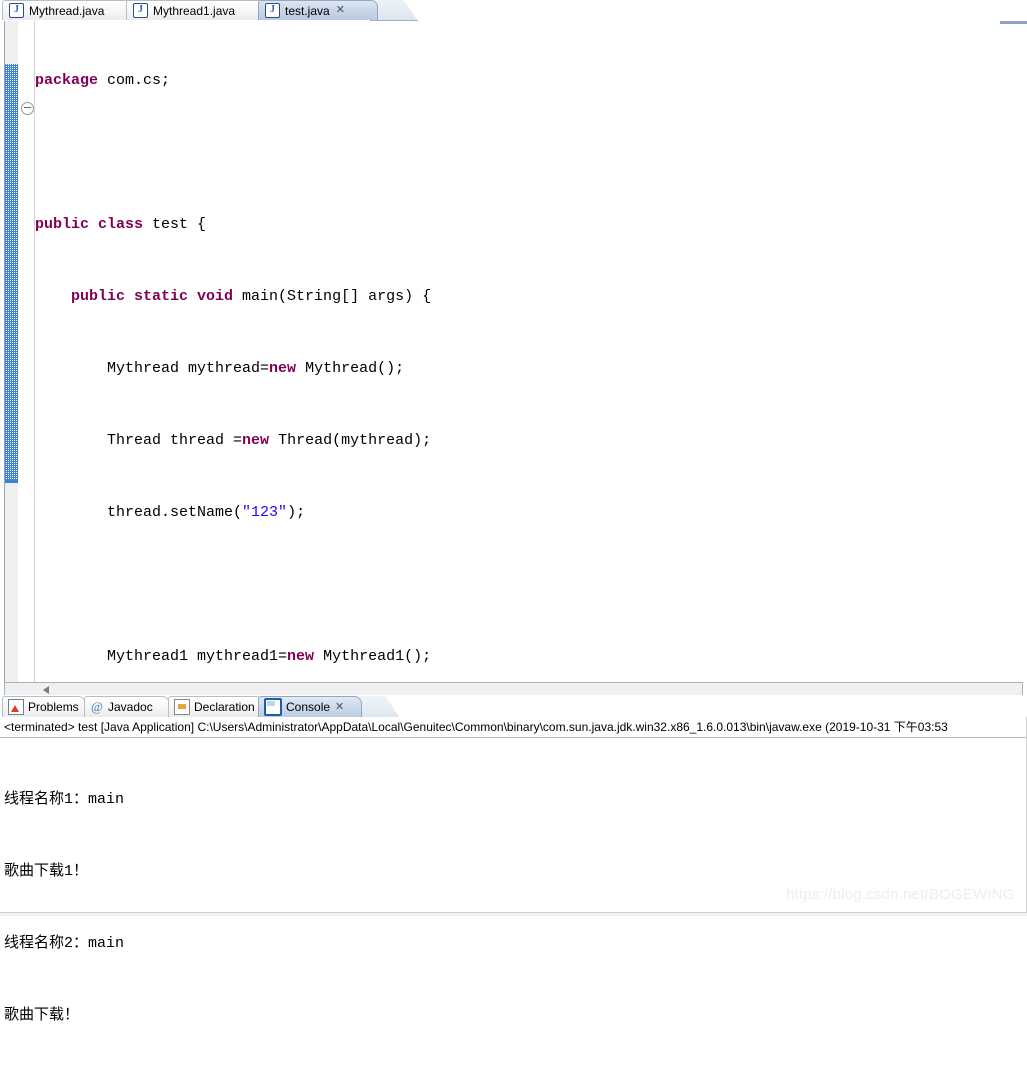 Image resolution: width=1027 pixels, height=1076 pixels. Describe the element at coordinates (46, 690) in the screenshot. I see `scroll-left-arrow-icon` at that location.